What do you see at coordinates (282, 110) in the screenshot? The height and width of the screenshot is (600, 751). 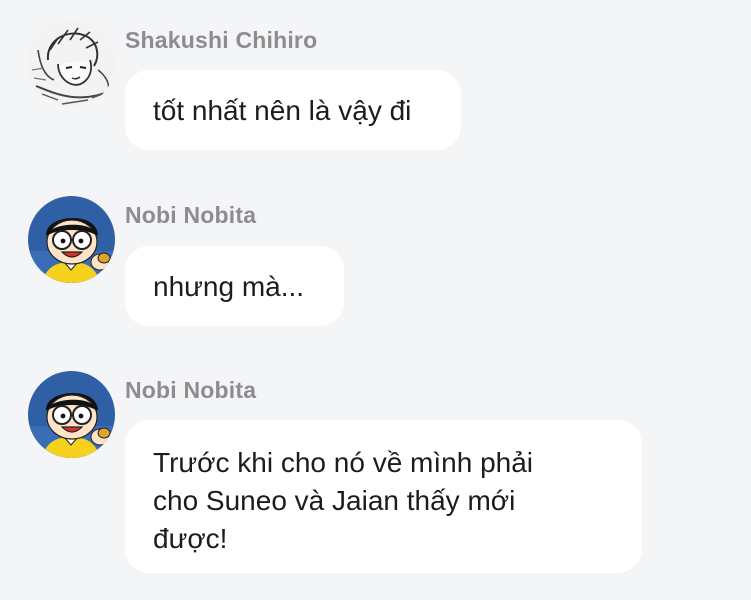 I see `message-text-line: tốt nhất nên là vậy đi` at bounding box center [282, 110].